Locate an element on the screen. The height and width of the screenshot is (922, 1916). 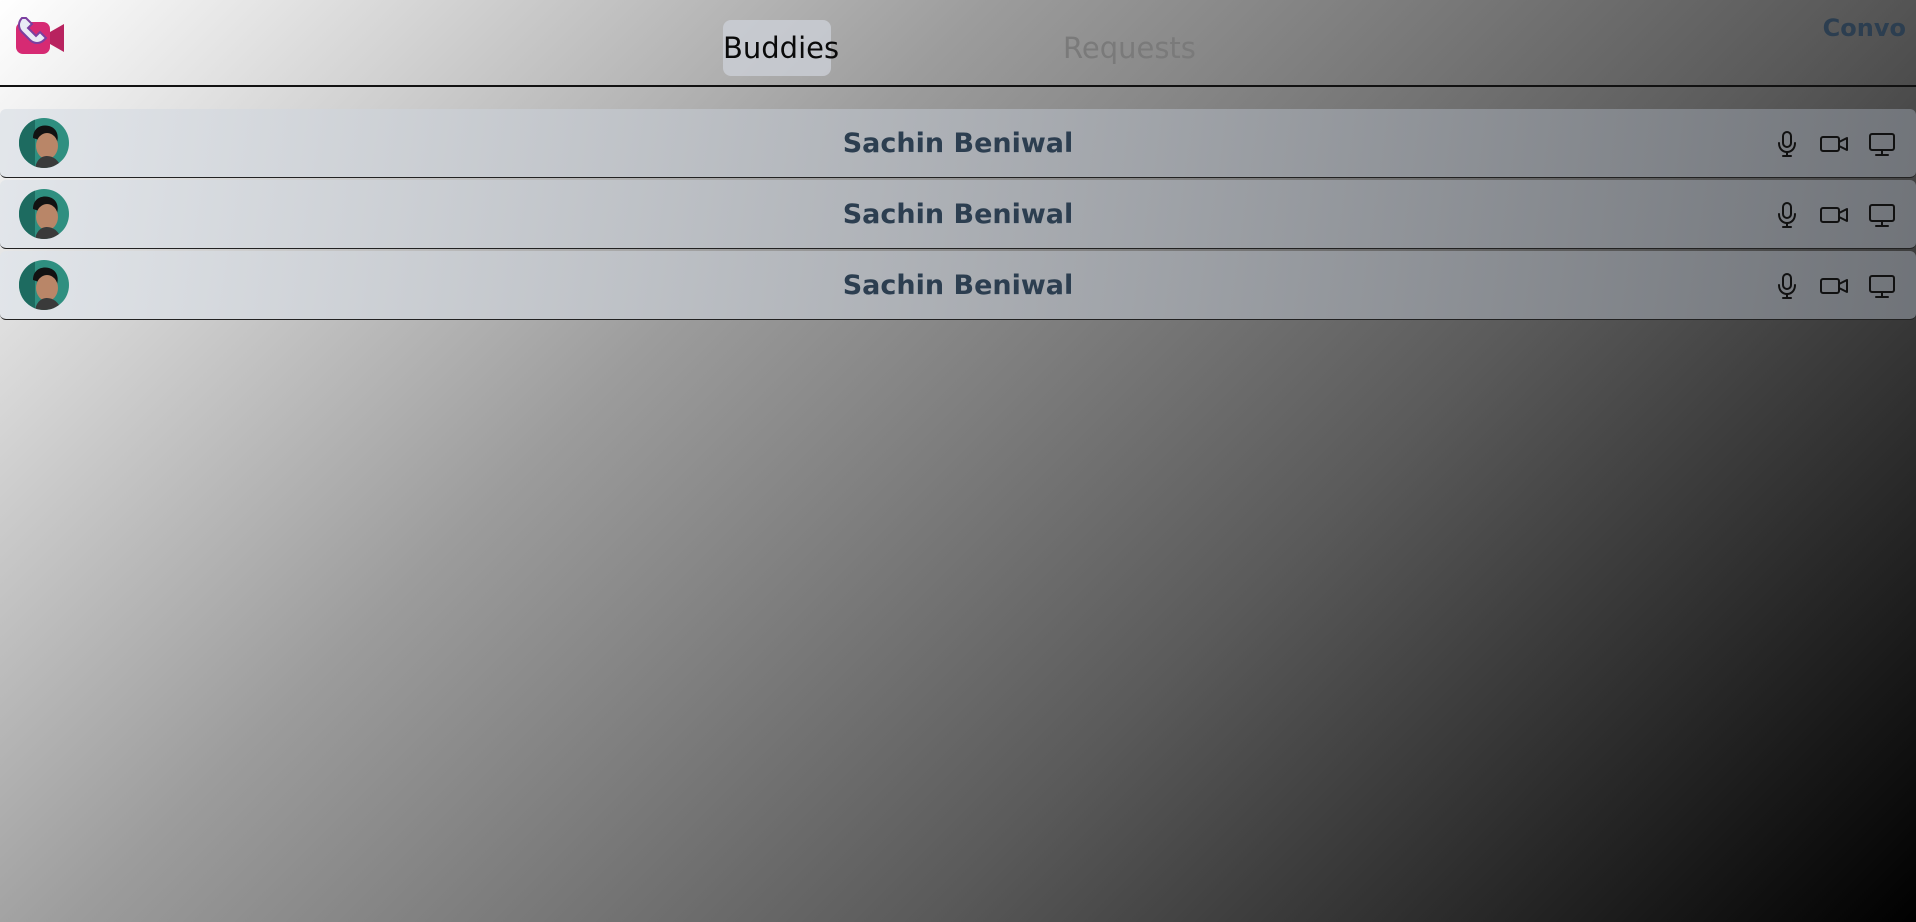
top-bar: Buddies Requests Convo is located at coordinates (958, 43).